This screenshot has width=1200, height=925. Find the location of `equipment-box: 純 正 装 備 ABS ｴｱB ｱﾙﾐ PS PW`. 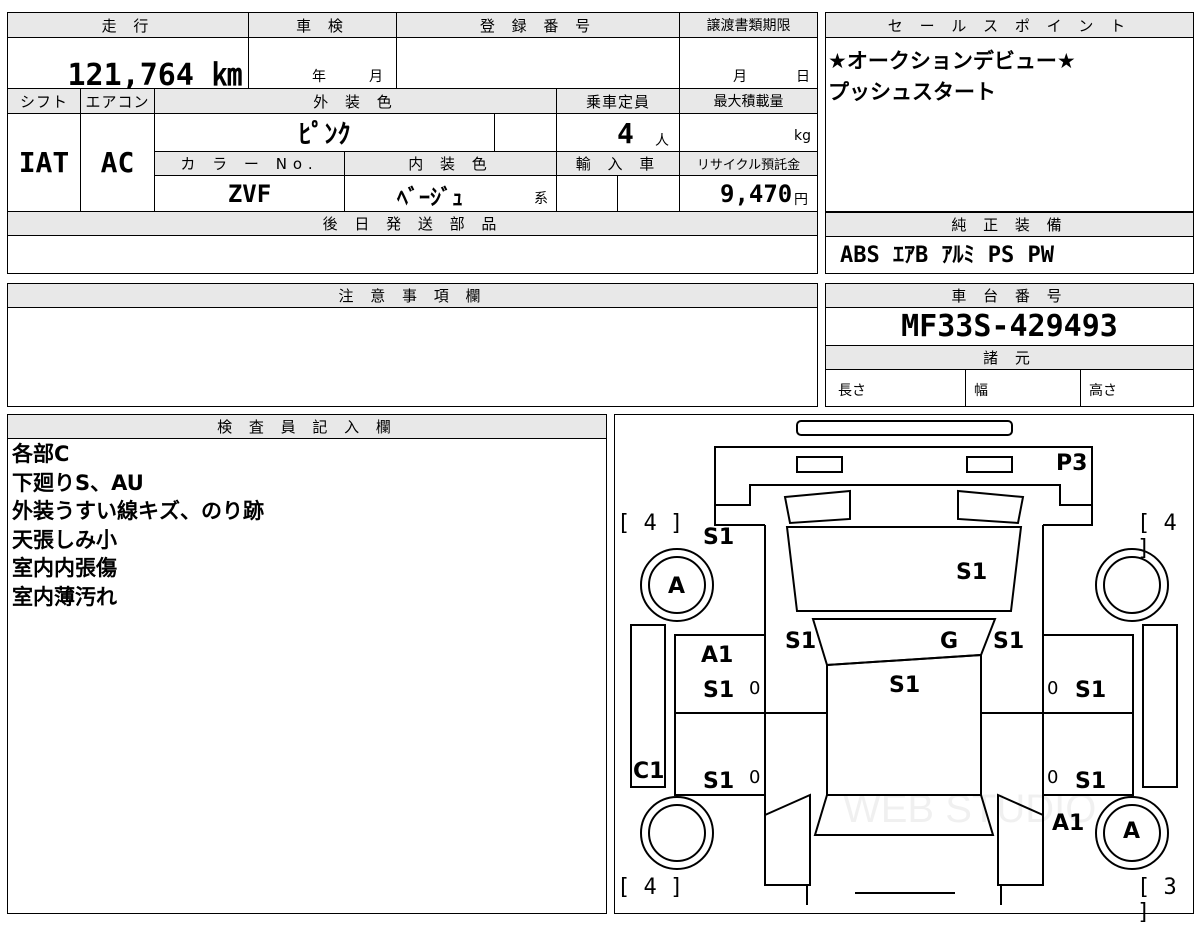

equipment-box: 純 正 装 備 ABS ｴｱB ｱﾙﾐ PS PW is located at coordinates (1009, 243).